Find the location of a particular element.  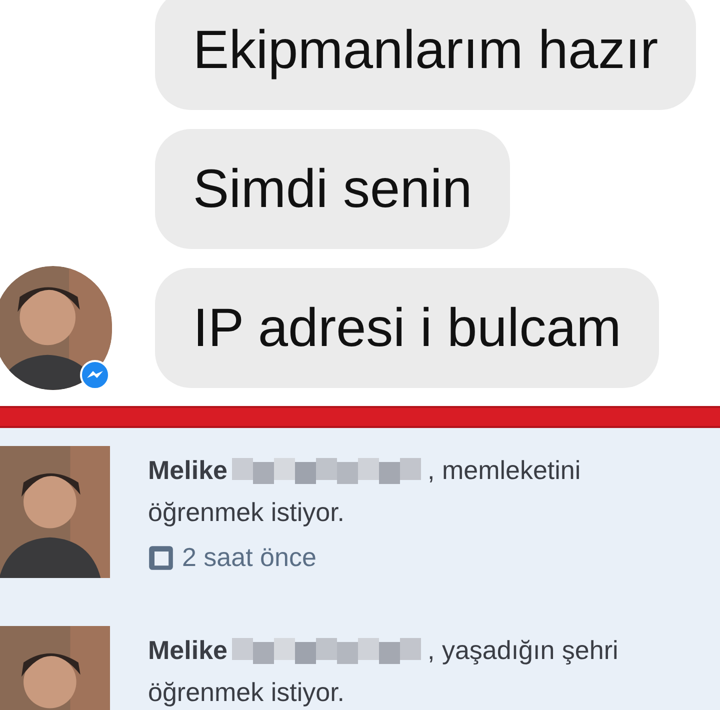

message-bubble: Ekipmanlarım hazır is located at coordinates (425, 55).